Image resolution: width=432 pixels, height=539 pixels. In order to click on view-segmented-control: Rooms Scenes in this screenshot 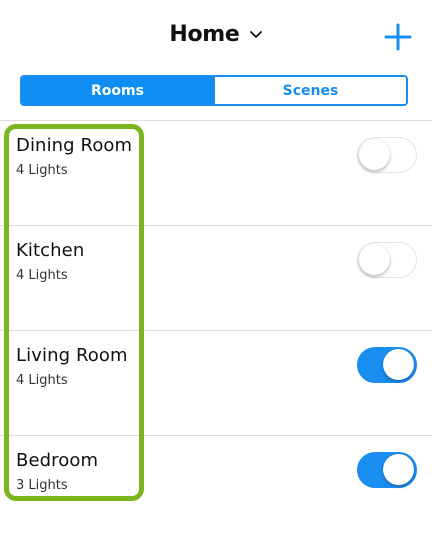, I will do `click(214, 90)`.